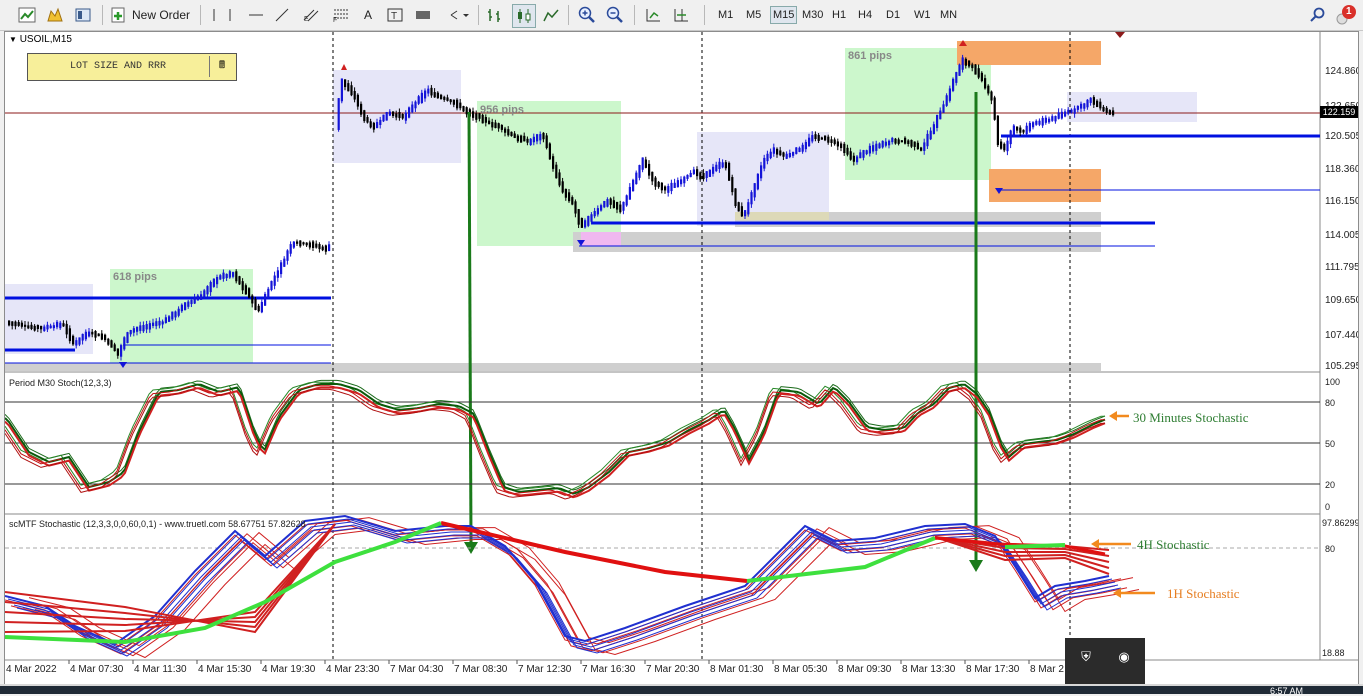 This screenshot has width=1363, height=696. Describe the element at coordinates (1029, 53) in the screenshot. I see `zone-orange-top` at that location.